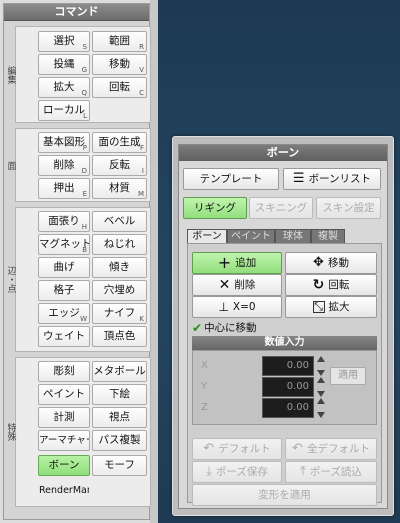 This screenshot has width=400, height=523. I want to click on all-default-button: ↶ 全デフォルト, so click(331, 449).